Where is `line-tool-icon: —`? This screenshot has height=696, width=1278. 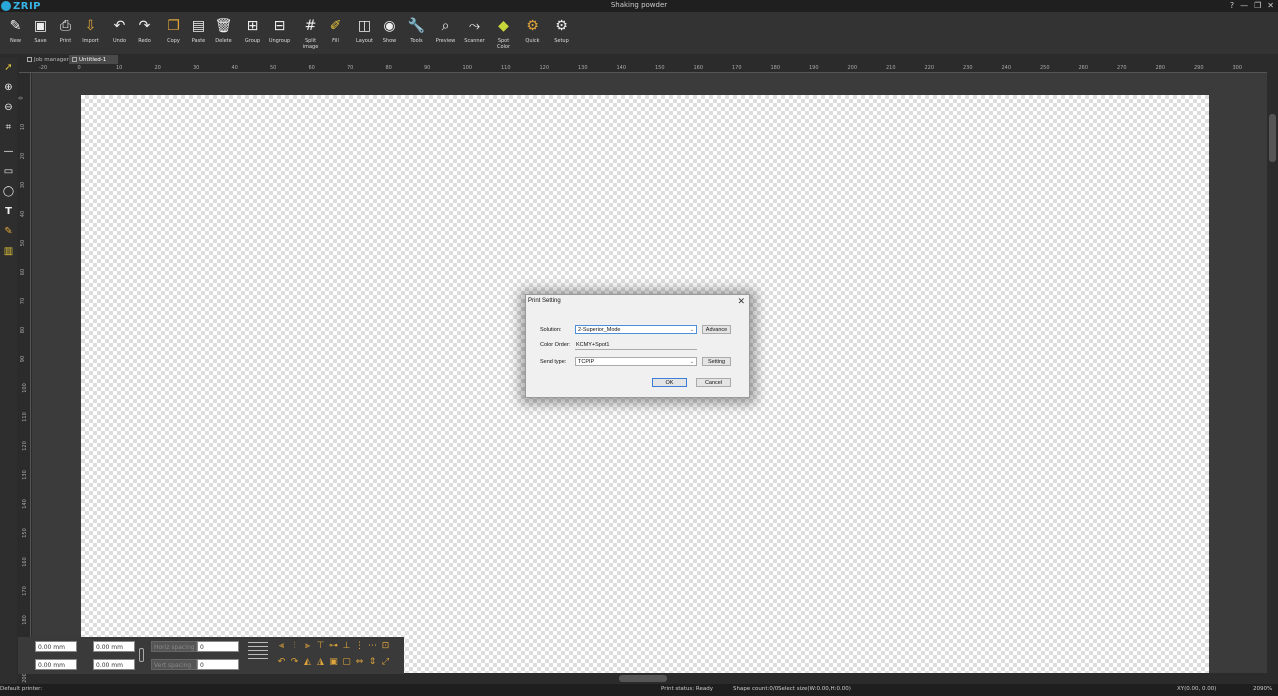 line-tool-icon: — is located at coordinates (8, 151).